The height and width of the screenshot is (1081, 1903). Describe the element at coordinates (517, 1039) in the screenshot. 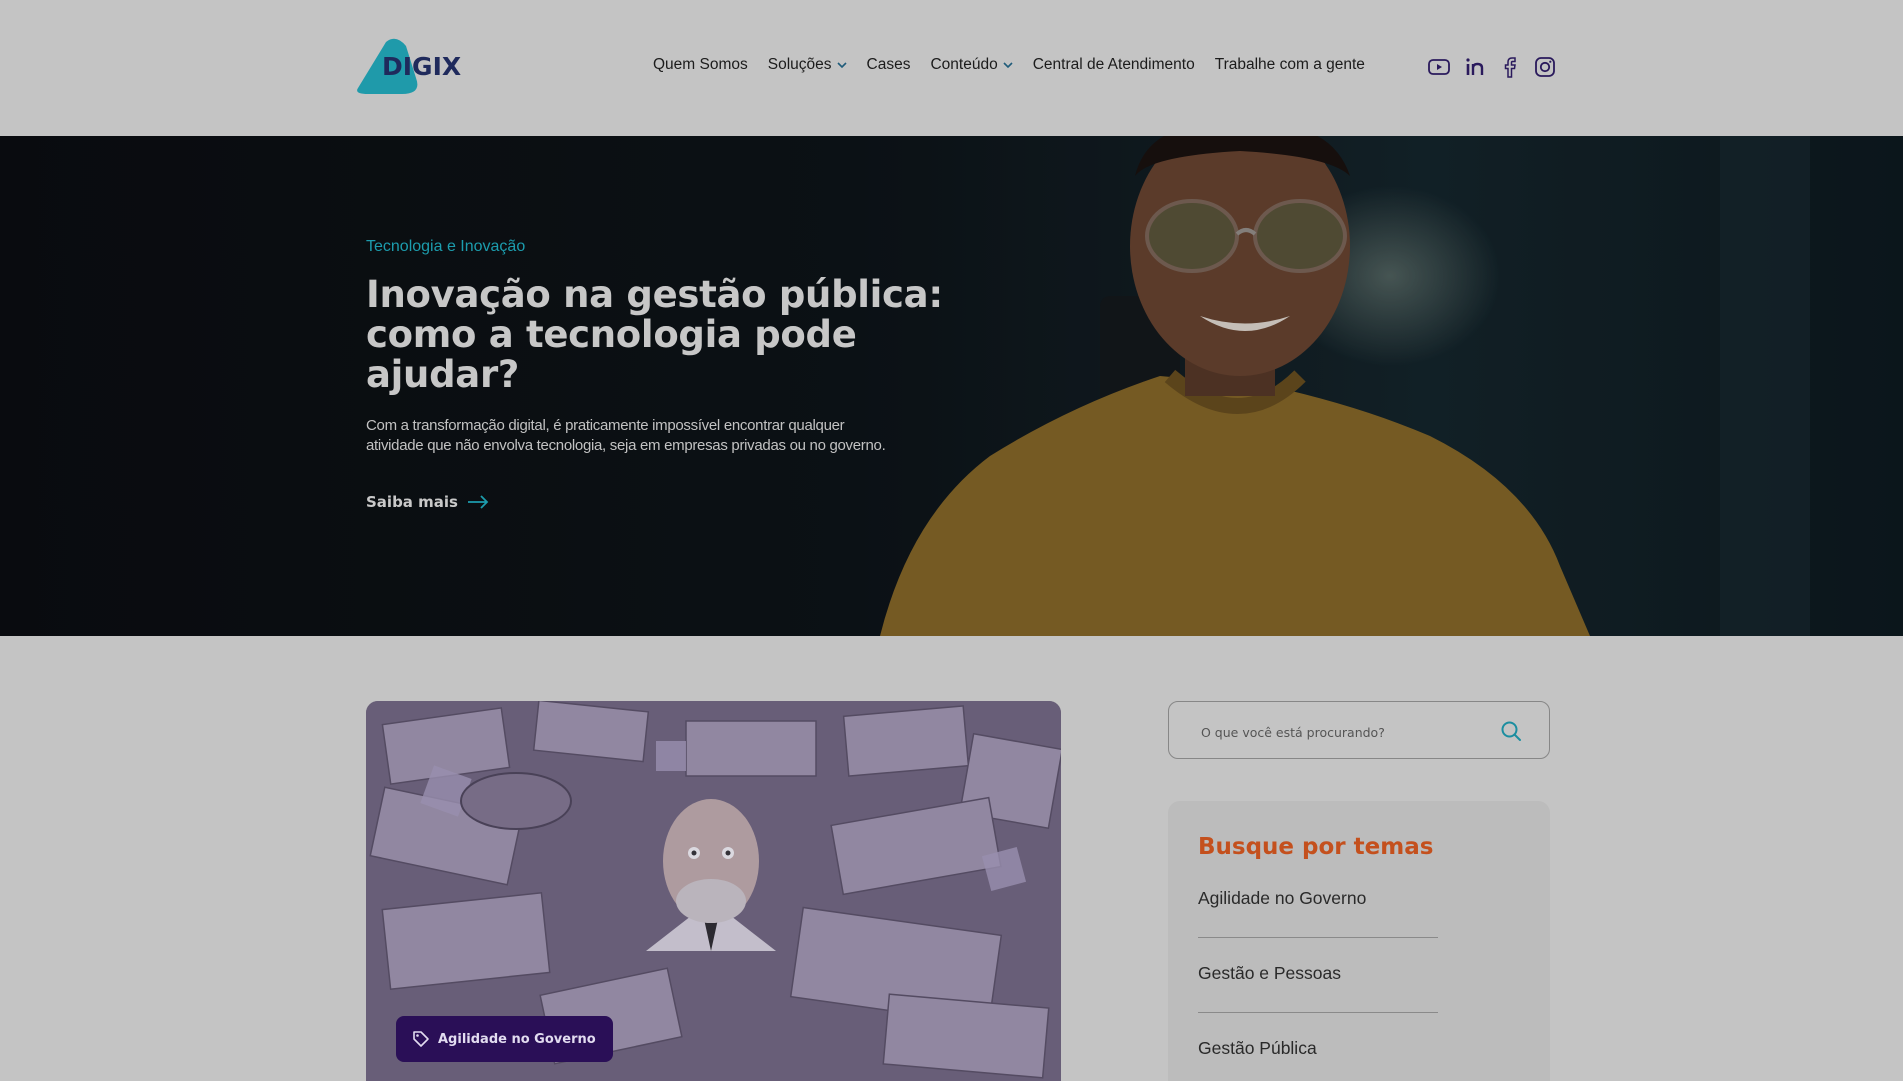

I see `badge-label: Agilidade no Governo` at that location.